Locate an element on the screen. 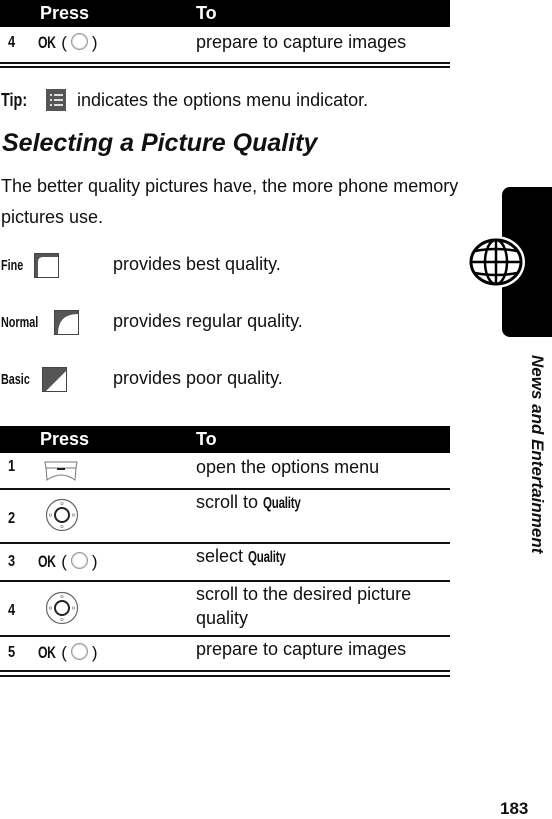 The width and height of the screenshot is (552, 819). quality-description: provides best quality. is located at coordinates (197, 264).